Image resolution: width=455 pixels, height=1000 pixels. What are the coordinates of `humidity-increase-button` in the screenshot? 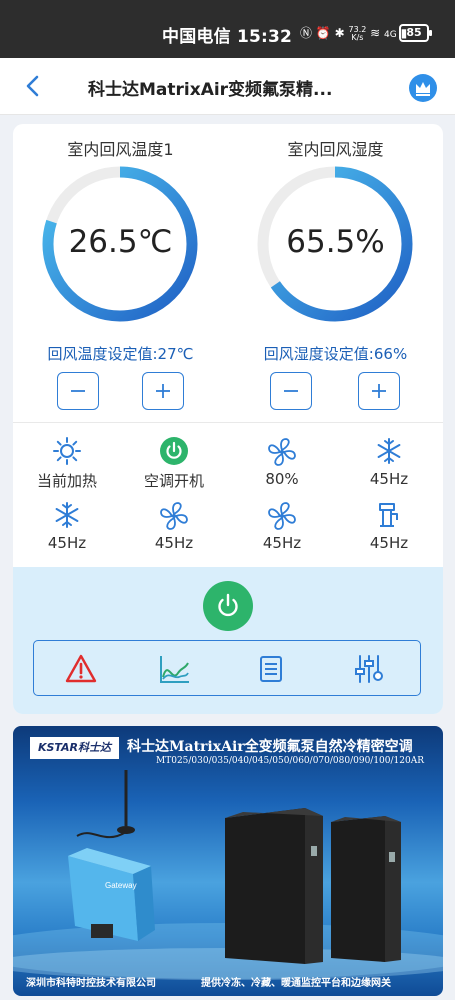 It's located at (379, 391).